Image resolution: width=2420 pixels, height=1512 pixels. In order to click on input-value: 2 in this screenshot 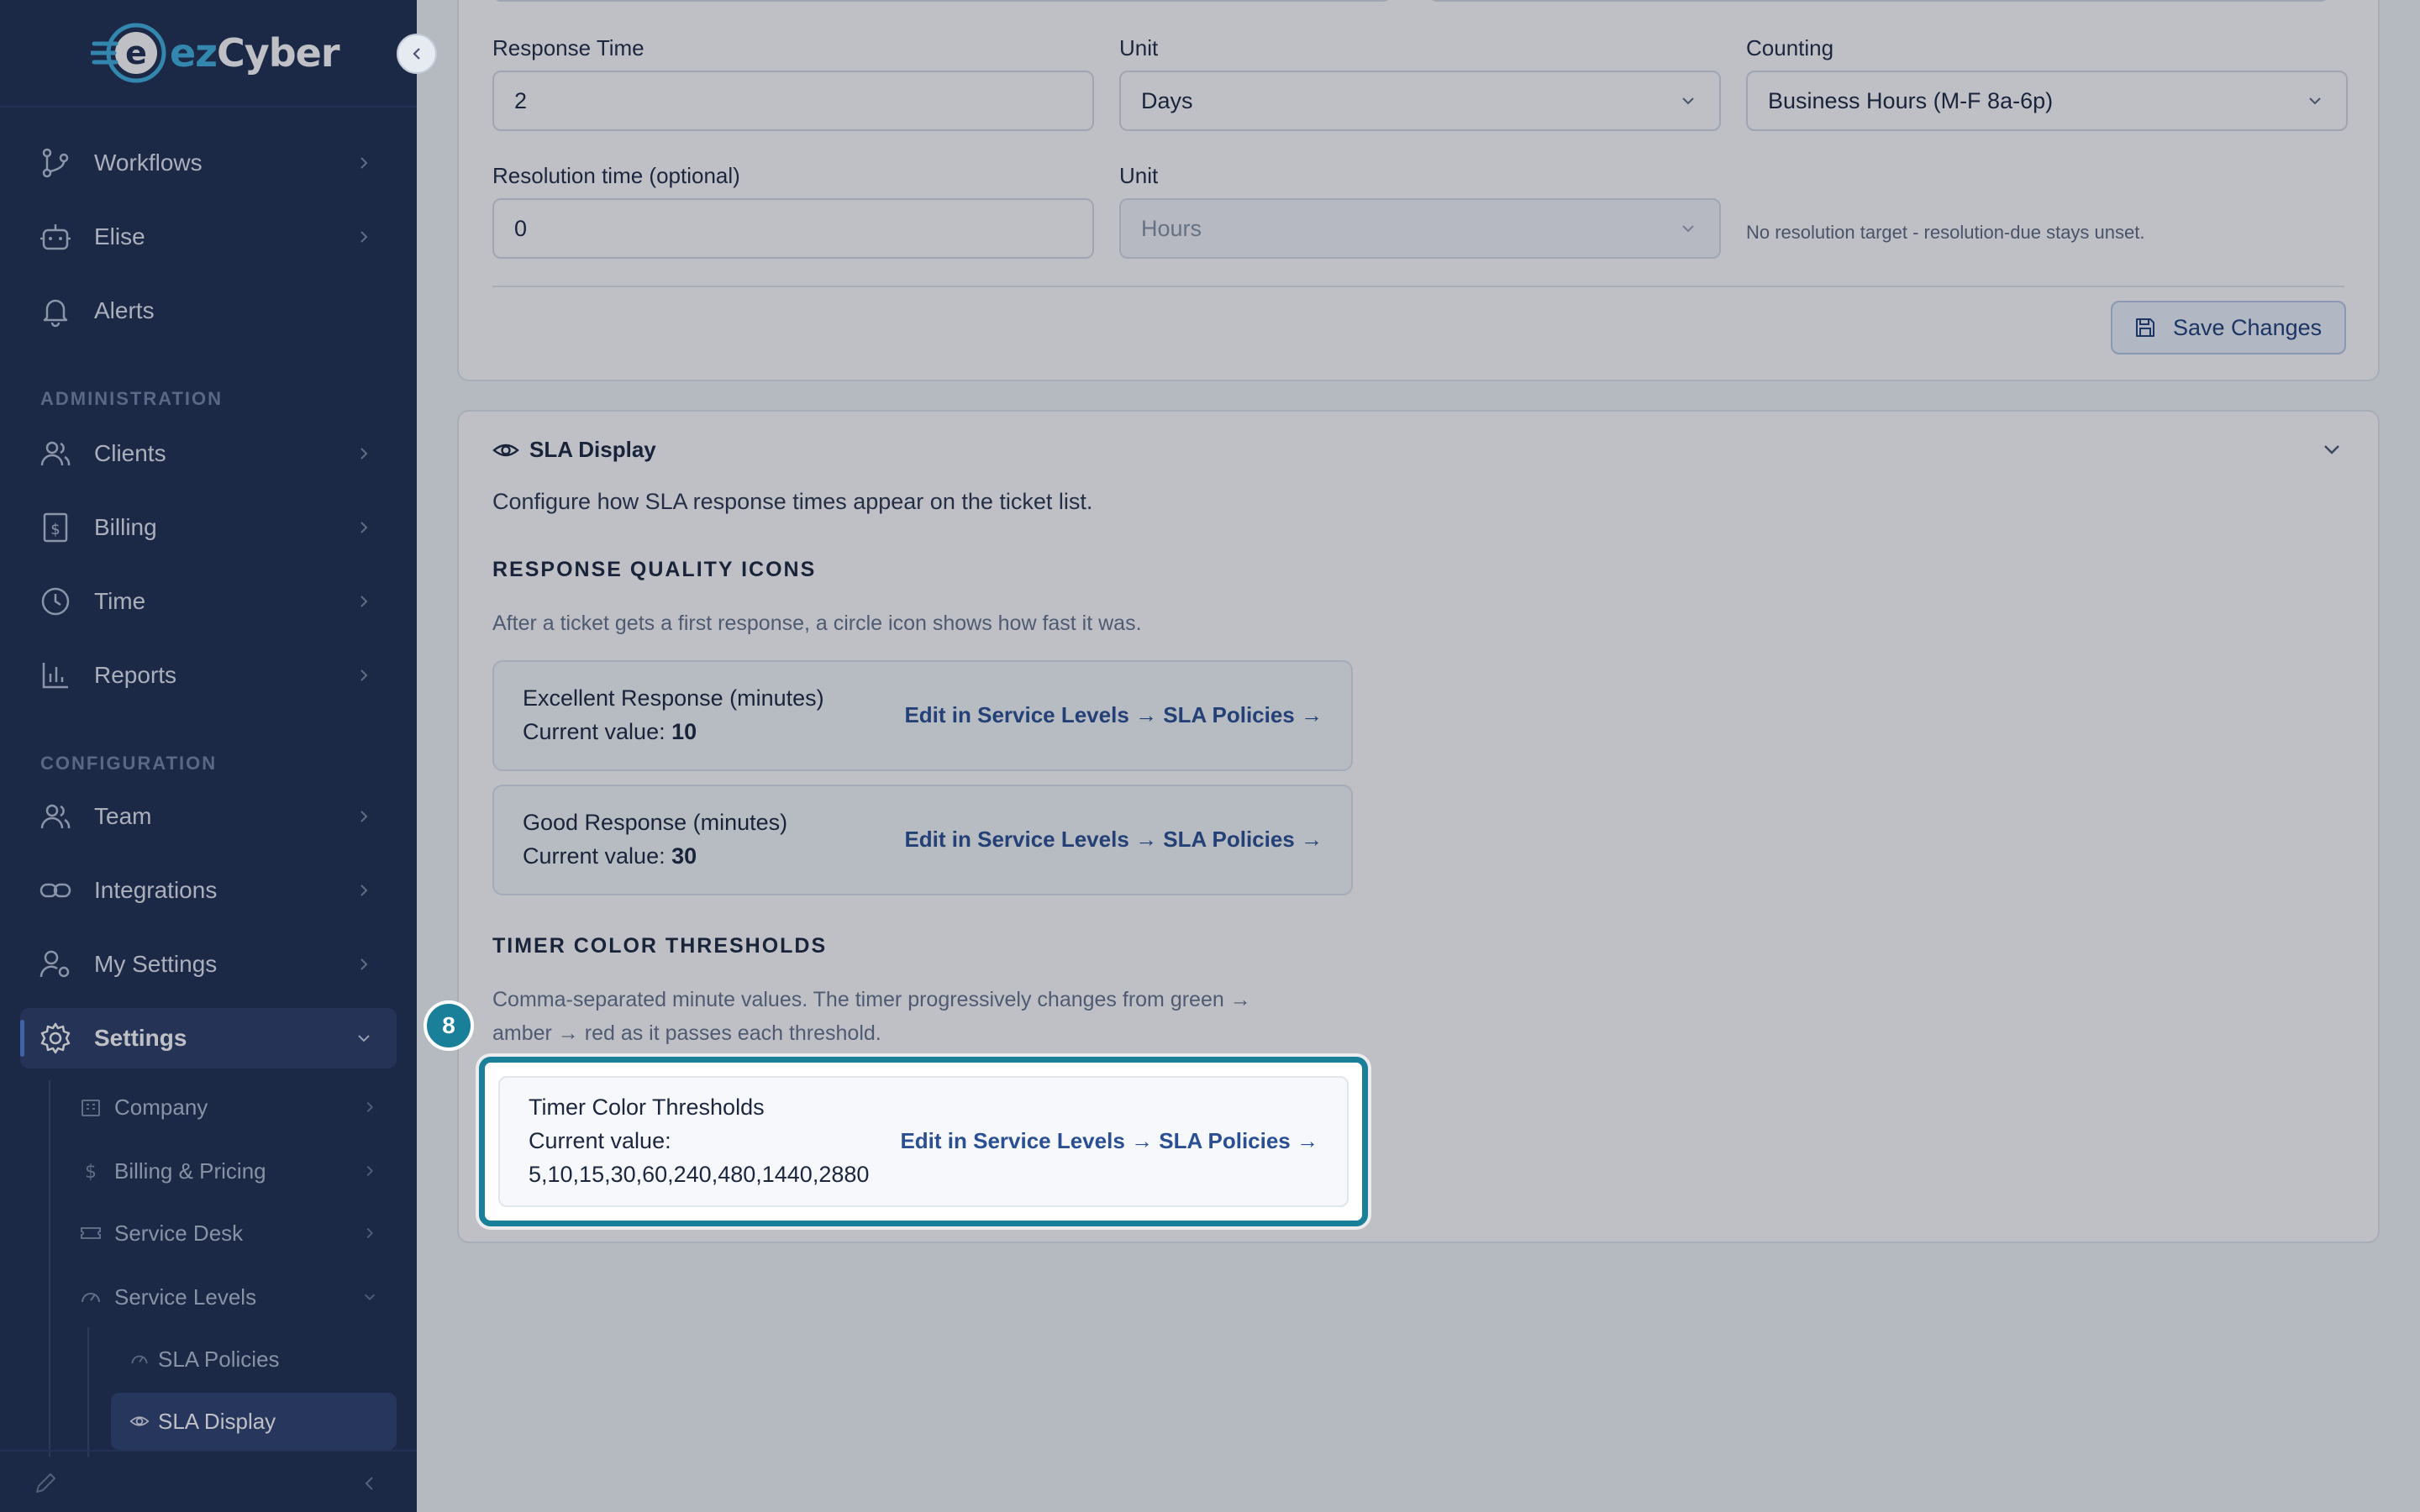, I will do `click(521, 100)`.